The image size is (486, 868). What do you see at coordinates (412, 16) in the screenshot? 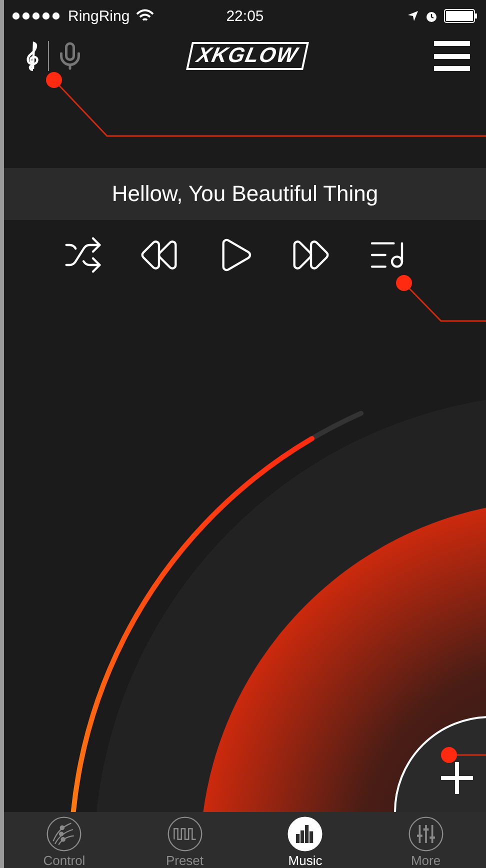
I see `location-arrow-icon` at bounding box center [412, 16].